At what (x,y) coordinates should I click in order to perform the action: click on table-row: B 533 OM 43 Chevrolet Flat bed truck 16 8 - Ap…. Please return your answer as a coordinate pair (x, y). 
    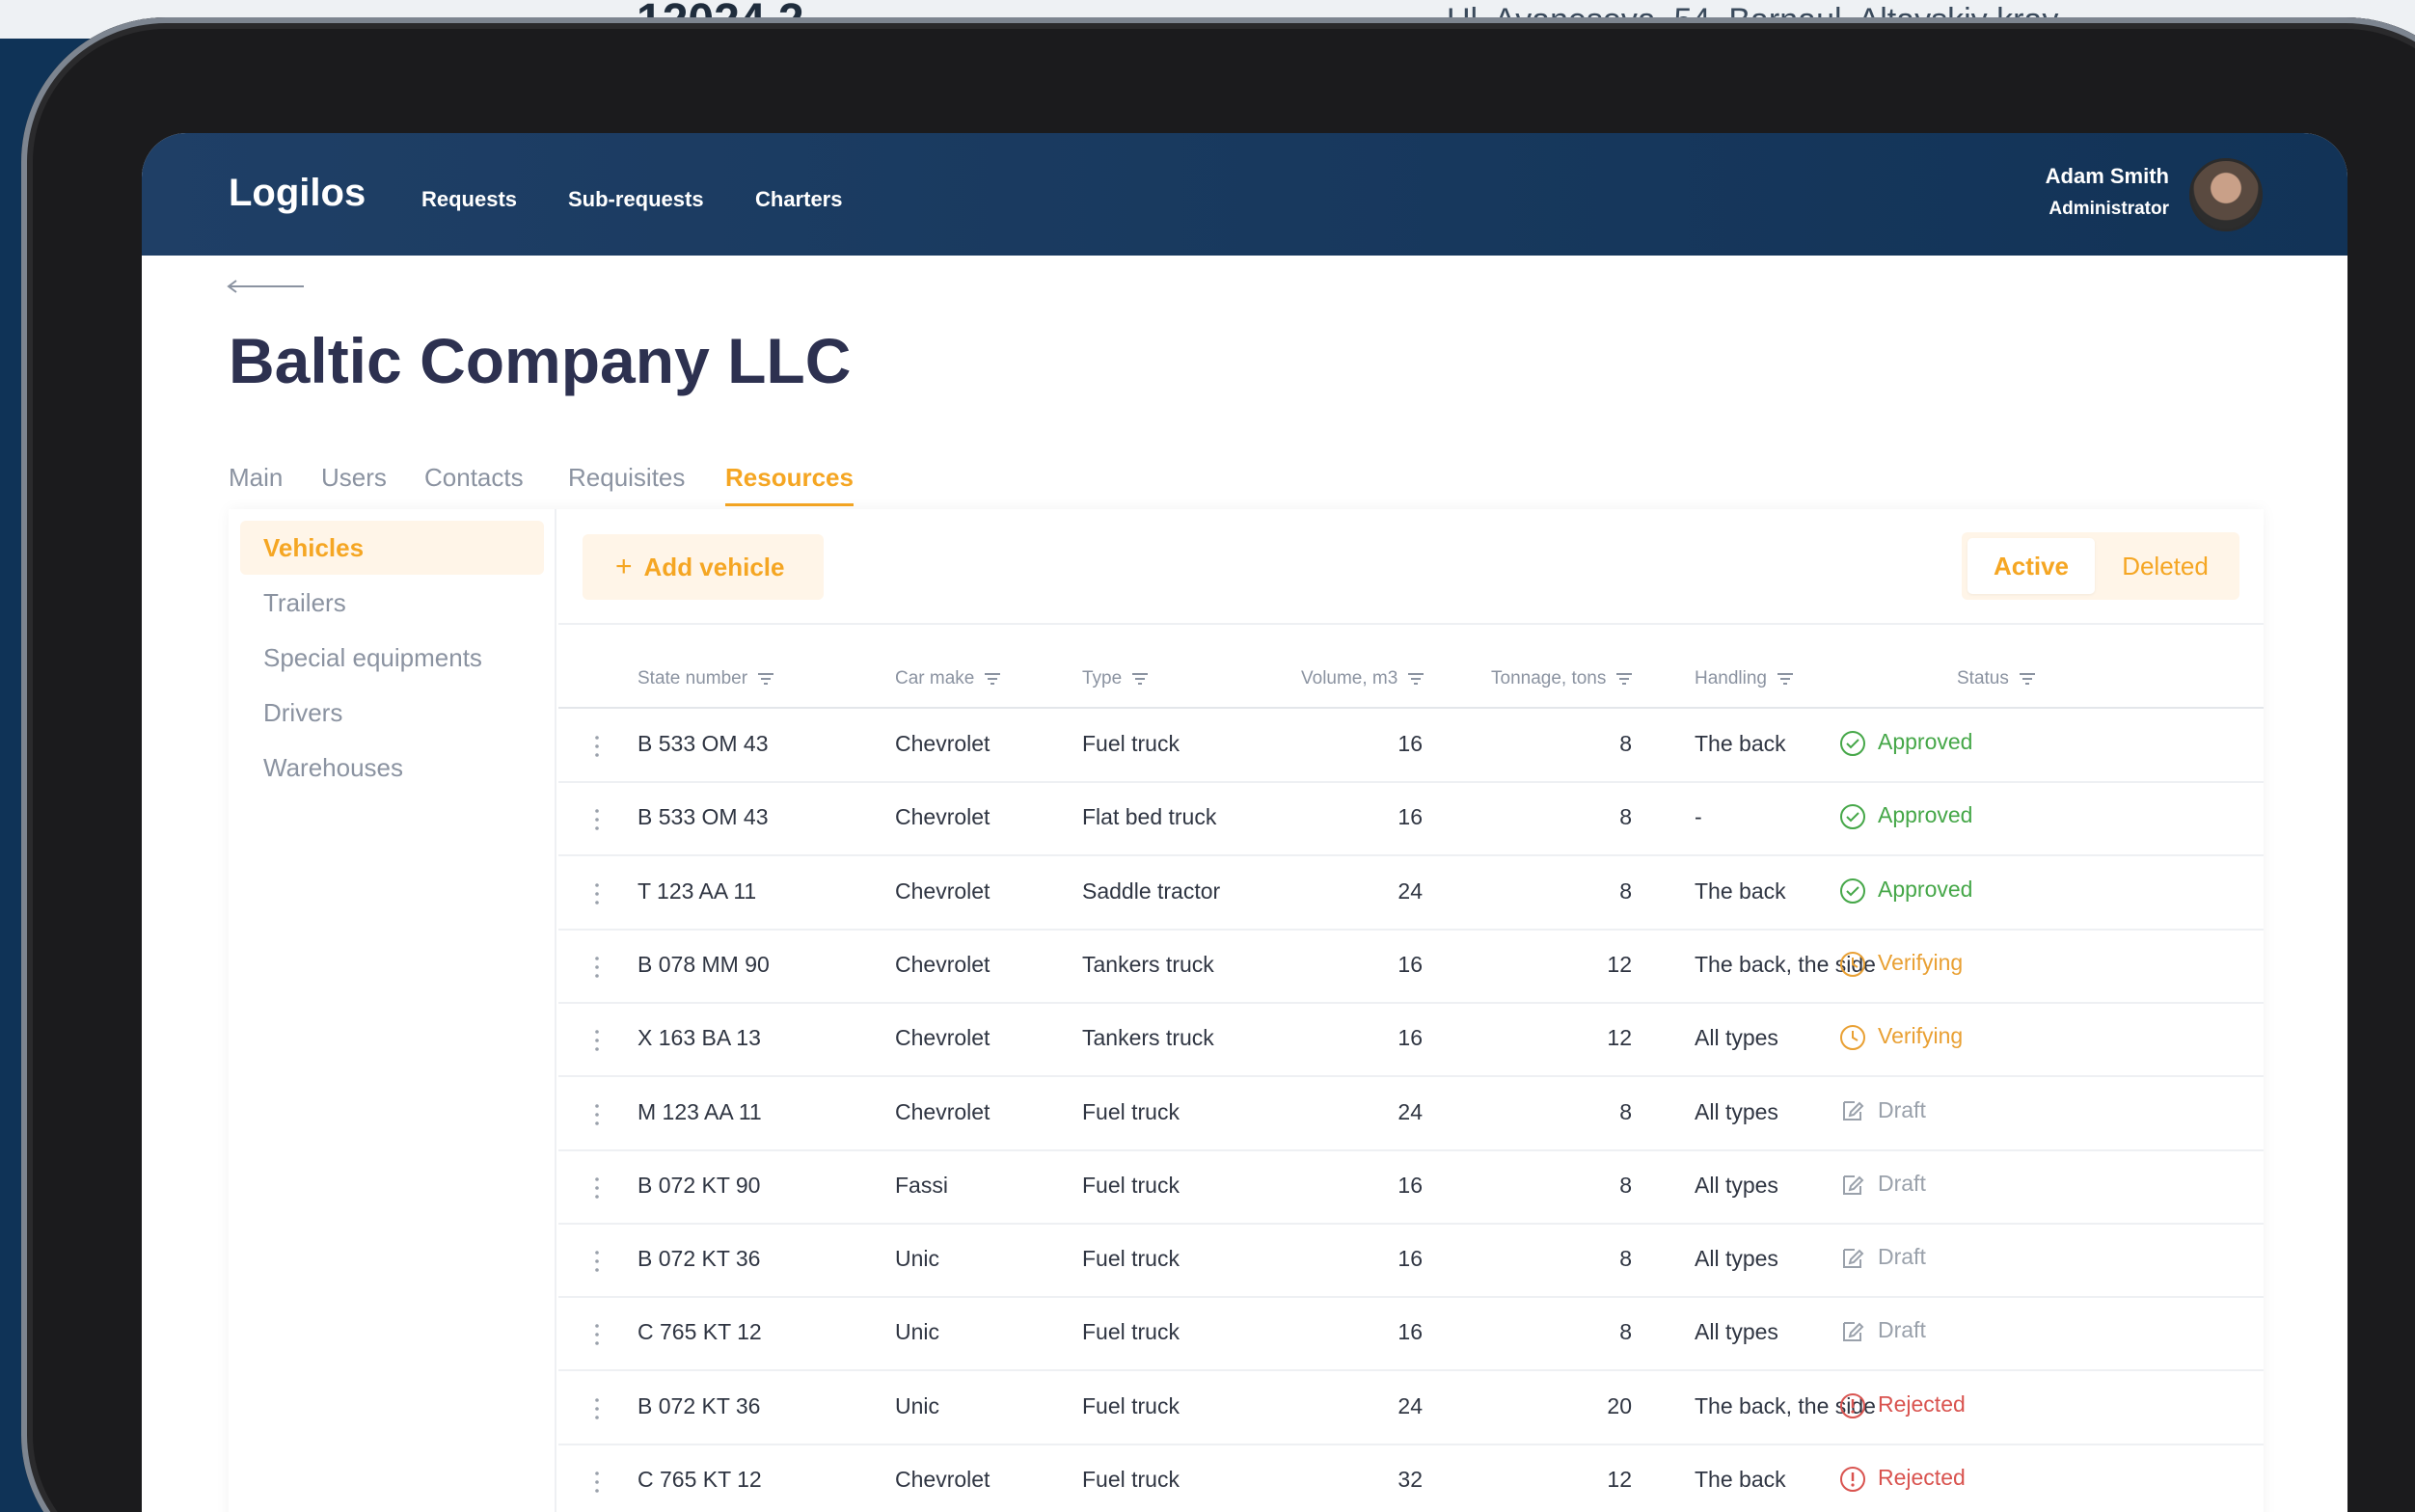
    Looking at the image, I should click on (1411, 820).